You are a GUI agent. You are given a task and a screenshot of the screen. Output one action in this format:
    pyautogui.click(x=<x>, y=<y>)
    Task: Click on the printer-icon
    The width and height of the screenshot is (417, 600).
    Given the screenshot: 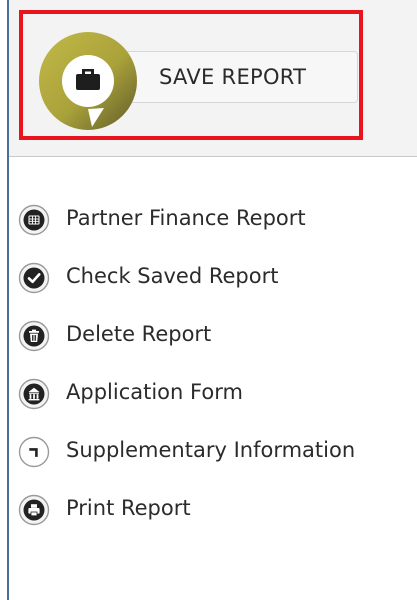 What is the action you would take?
    pyautogui.click(x=34, y=510)
    